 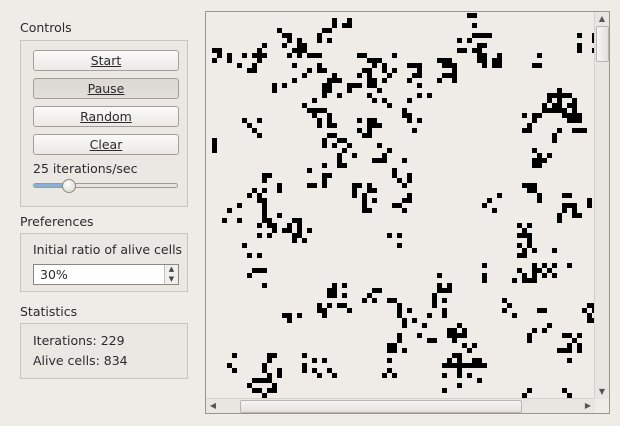 What do you see at coordinates (171, 269) in the screenshot?
I see `spin-up-icon: ▲` at bounding box center [171, 269].